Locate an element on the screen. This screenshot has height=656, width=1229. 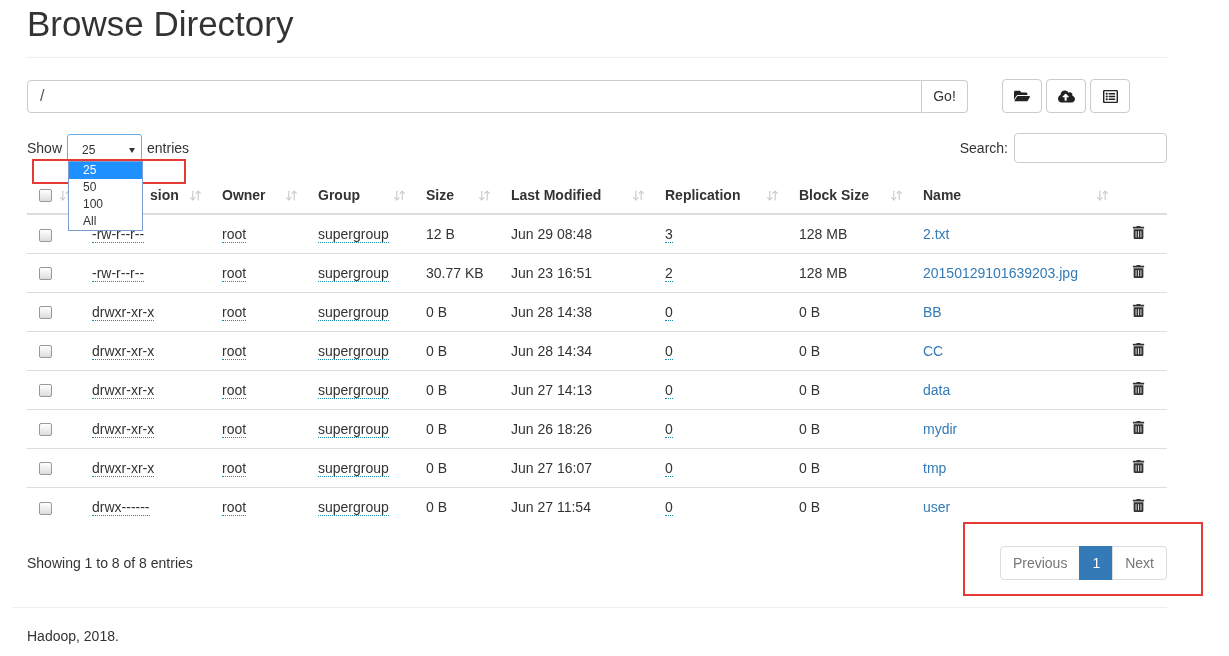
table-cell: 12 B is located at coordinates (440, 233).